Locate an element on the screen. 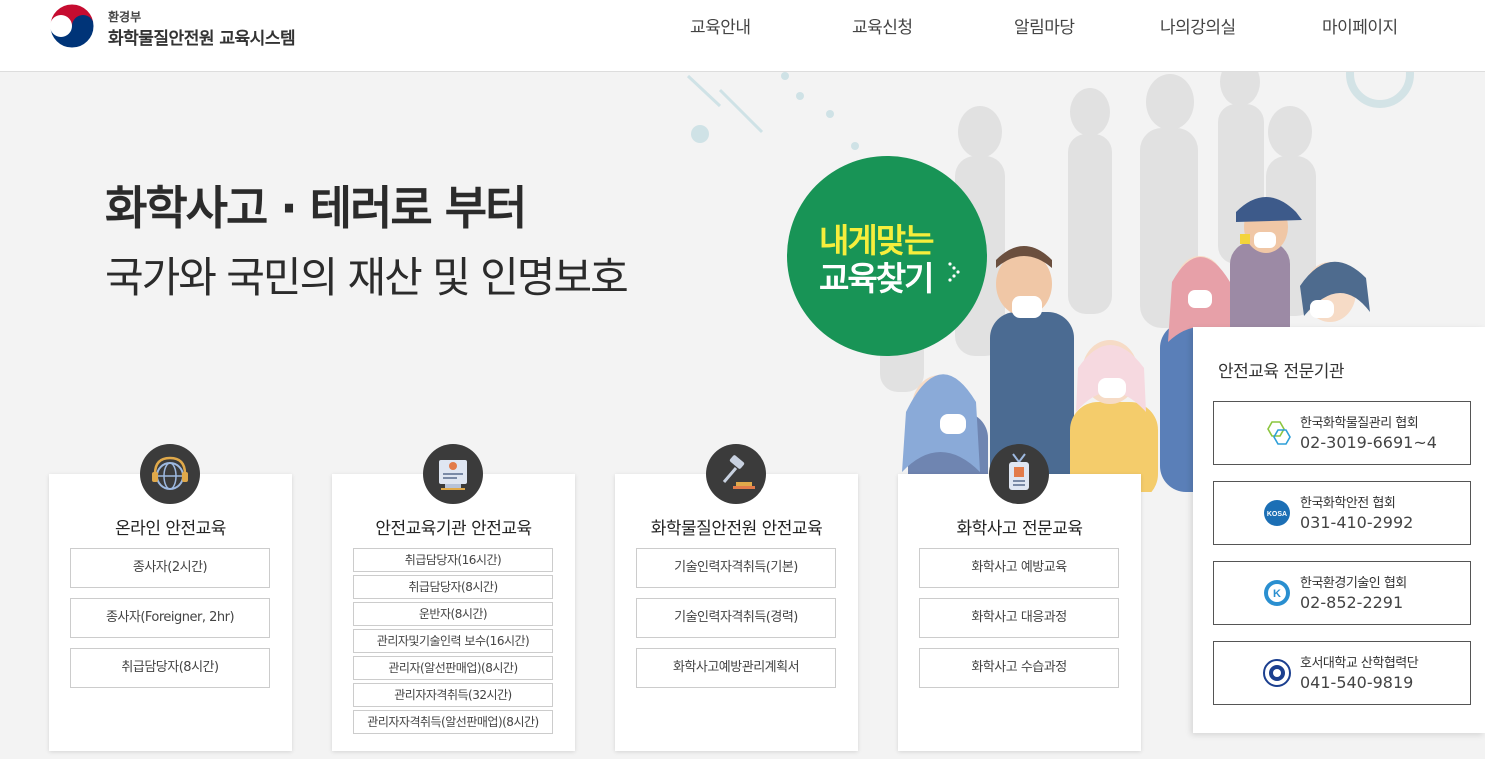 The image size is (1485, 759). institution-link: K 한국환경기술인 협회 02-852-2291 is located at coordinates (1342, 593).